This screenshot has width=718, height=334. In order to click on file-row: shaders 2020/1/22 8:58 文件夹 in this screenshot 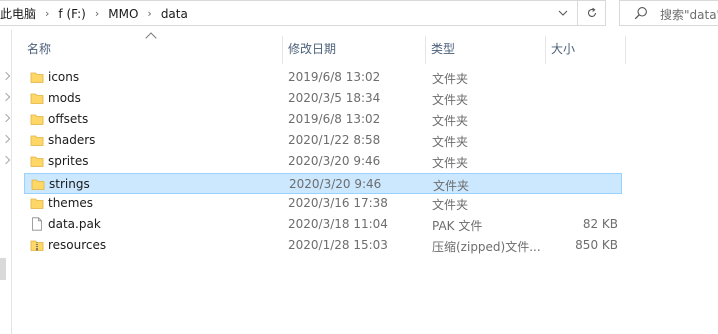, I will do `click(323, 140)`.